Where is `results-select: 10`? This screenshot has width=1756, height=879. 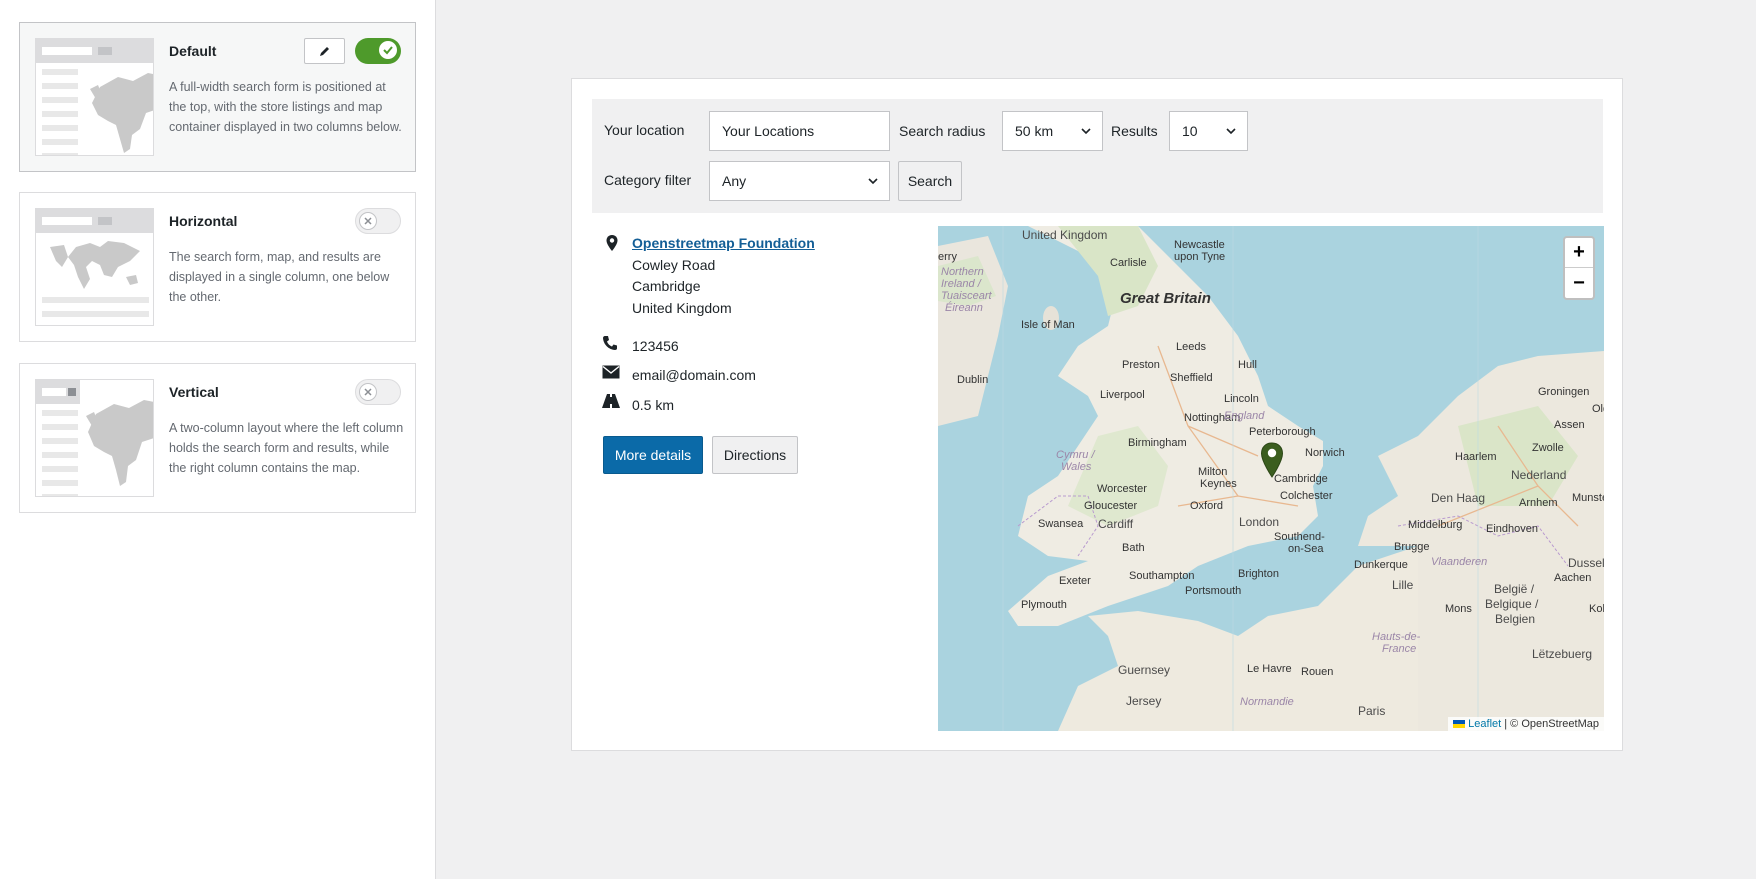 results-select: 10 is located at coordinates (1208, 131).